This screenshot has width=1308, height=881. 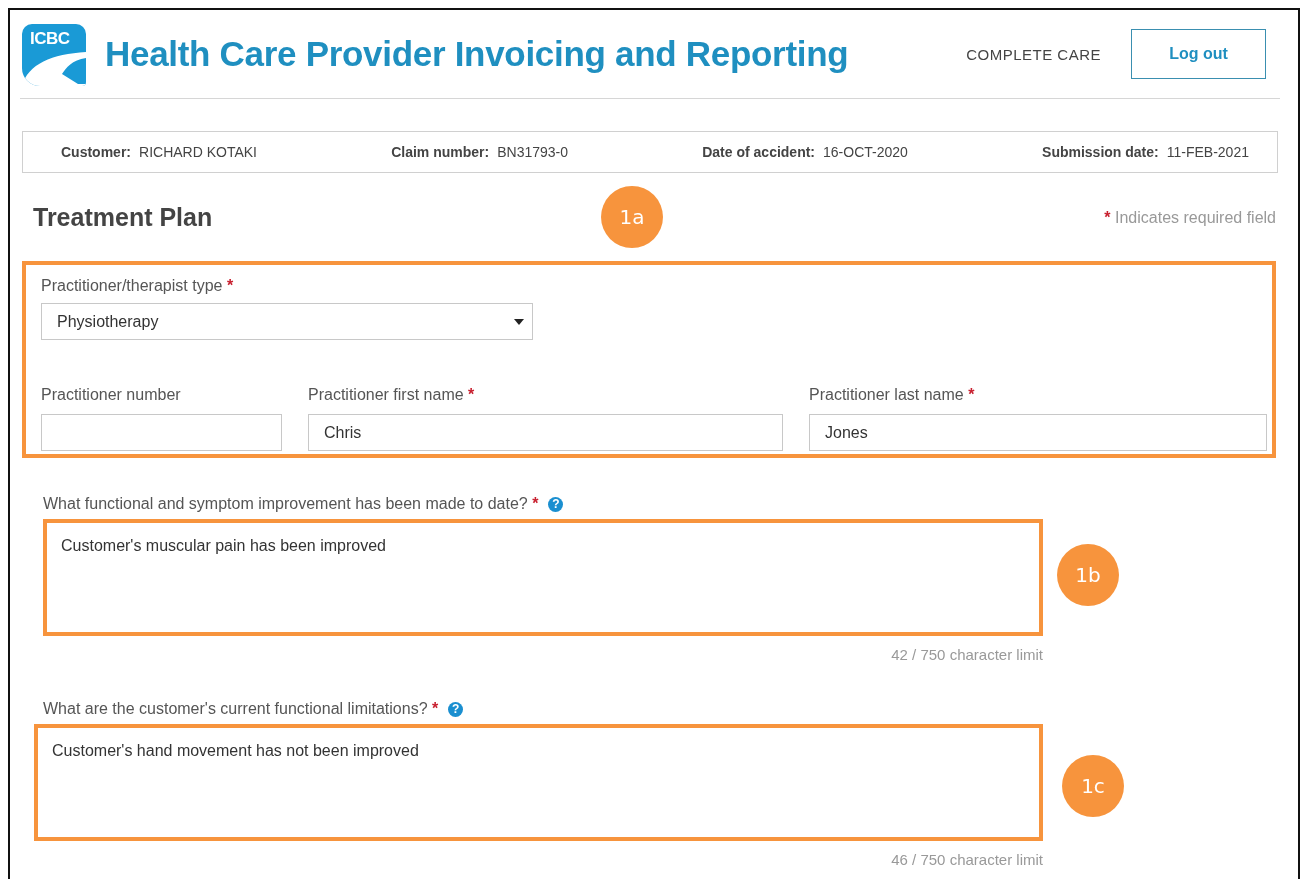 What do you see at coordinates (1145, 152) in the screenshot?
I see `claim-info-item: Submission date: 11-FEB-2021` at bounding box center [1145, 152].